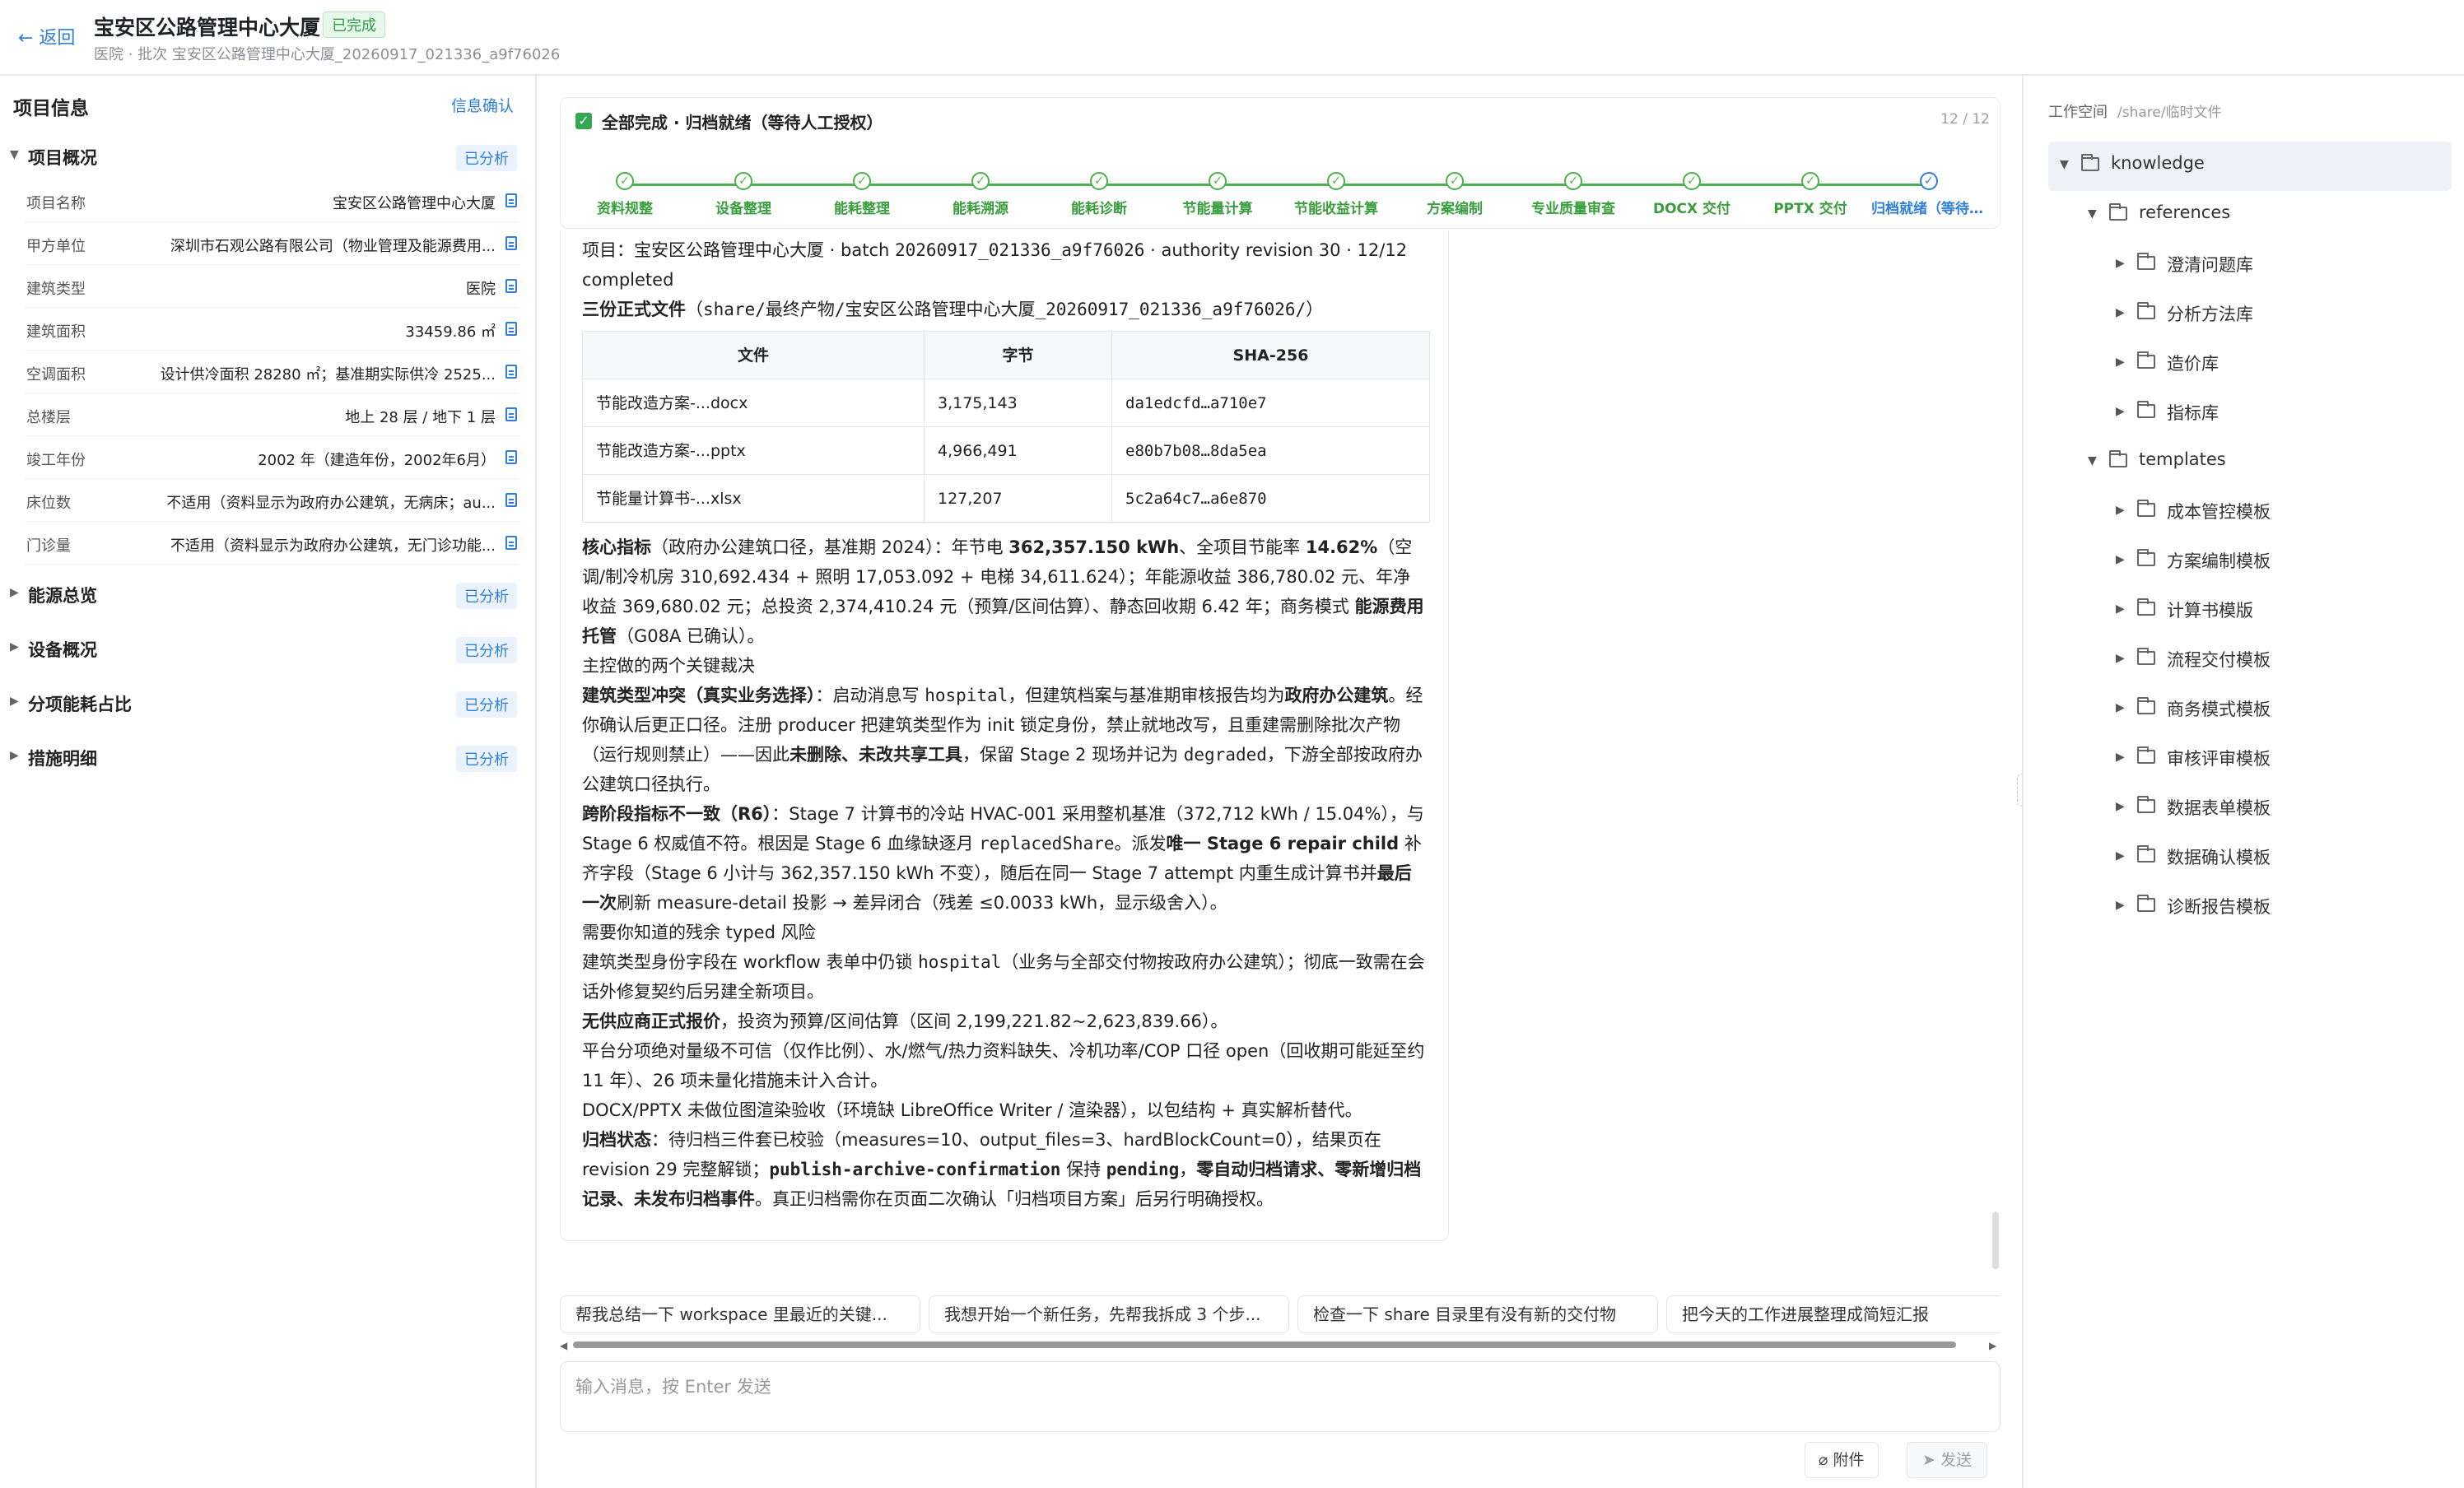 Image resolution: width=2464 pixels, height=1488 pixels. I want to click on row-key: 建筑面积, so click(56, 332).